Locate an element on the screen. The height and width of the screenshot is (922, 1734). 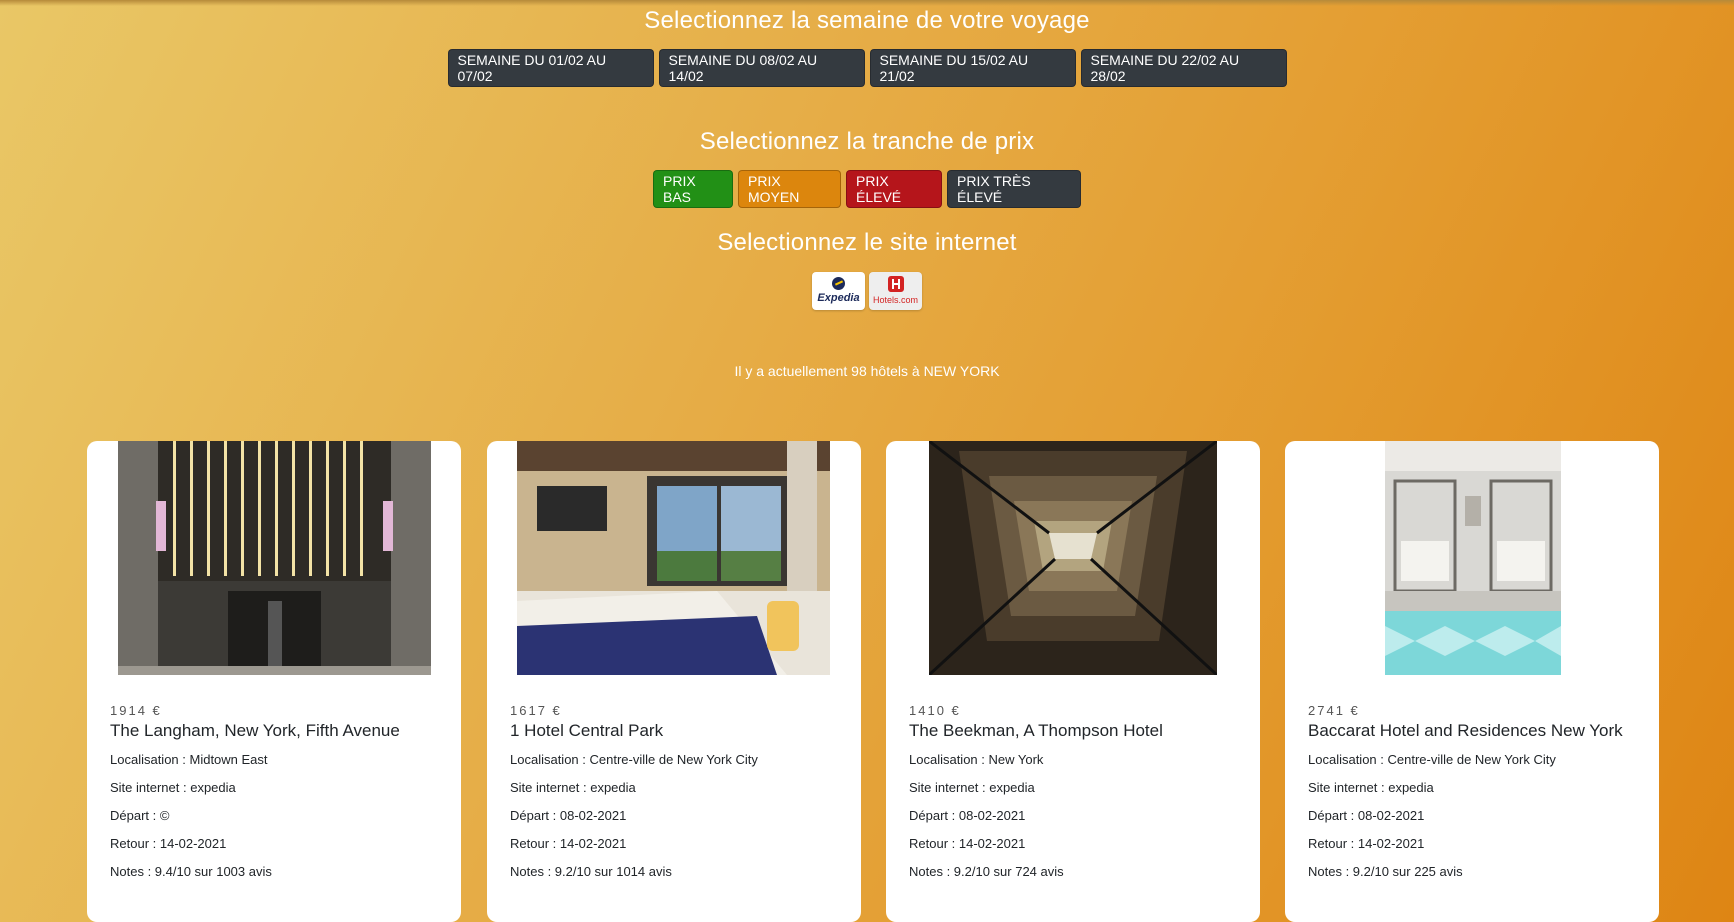
week-button-3: SEMAINE DU 15/02 AU 21/02 is located at coordinates (972, 68).